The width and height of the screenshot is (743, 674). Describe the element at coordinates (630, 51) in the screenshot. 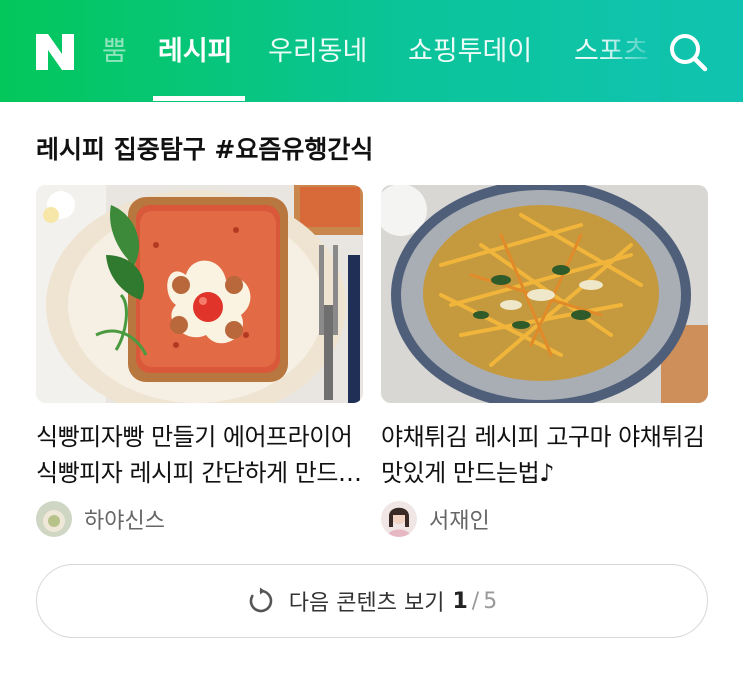

I see `tabs-fade-overlay` at that location.